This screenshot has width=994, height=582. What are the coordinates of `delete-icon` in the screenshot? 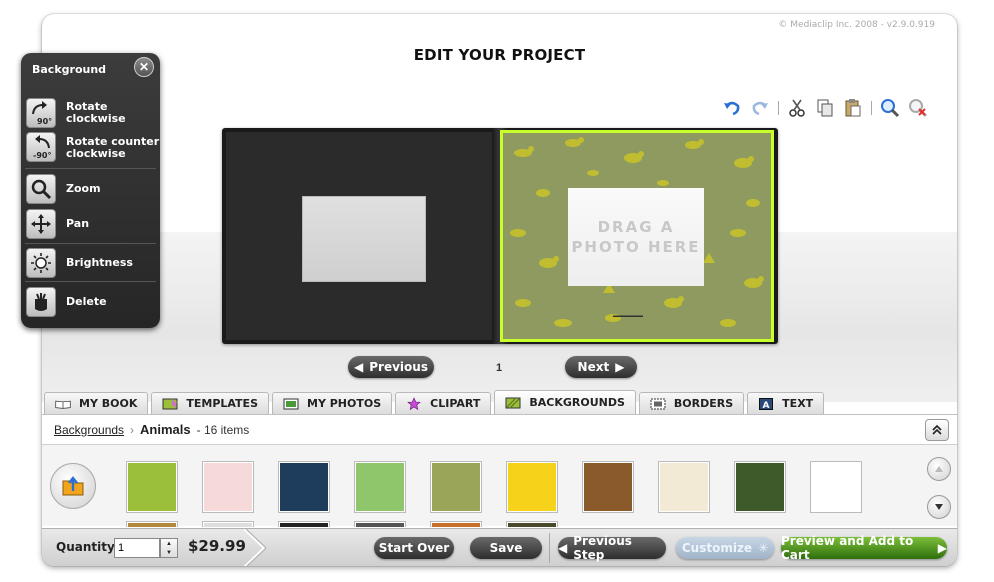 It's located at (41, 302).